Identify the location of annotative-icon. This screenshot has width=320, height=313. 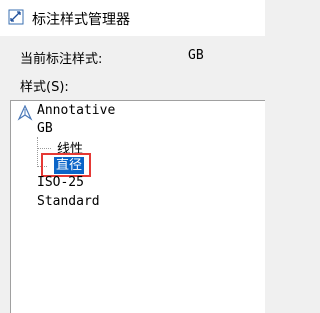
(25, 112).